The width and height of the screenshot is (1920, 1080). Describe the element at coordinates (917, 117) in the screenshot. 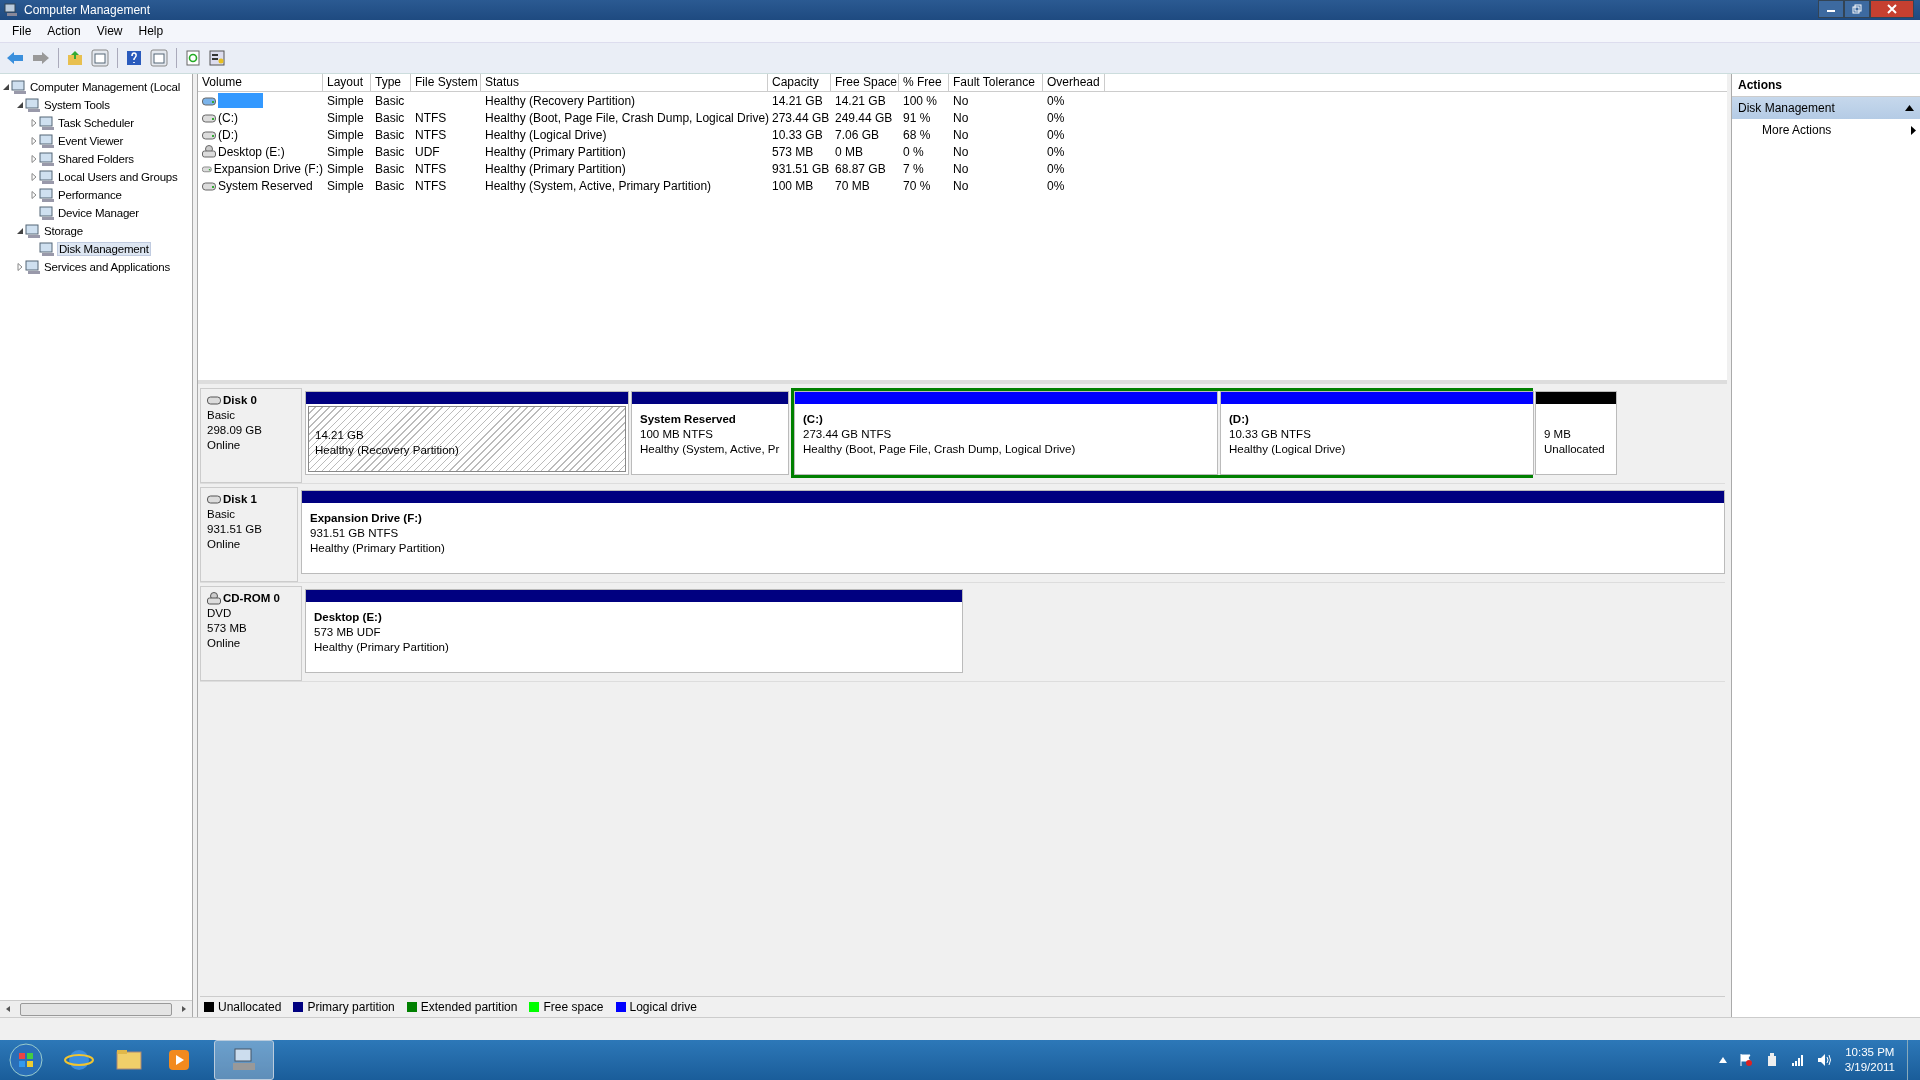

I see `table-cell: 91 %` at that location.